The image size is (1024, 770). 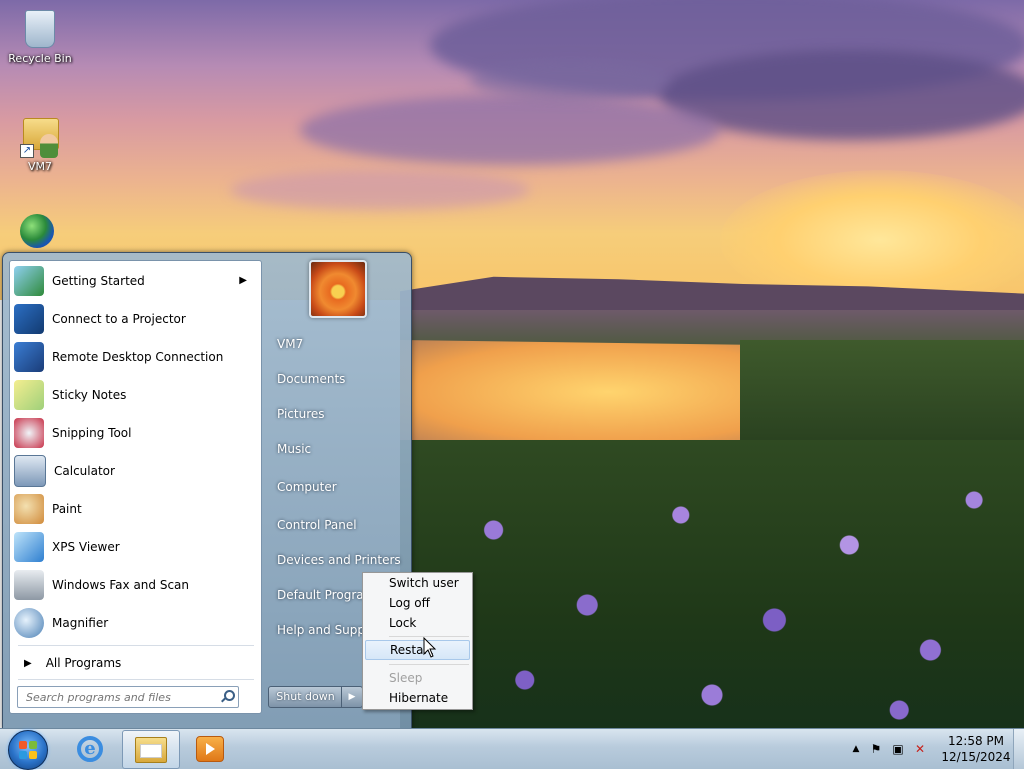 I want to click on windows-explorer-icon, so click(x=151, y=749).